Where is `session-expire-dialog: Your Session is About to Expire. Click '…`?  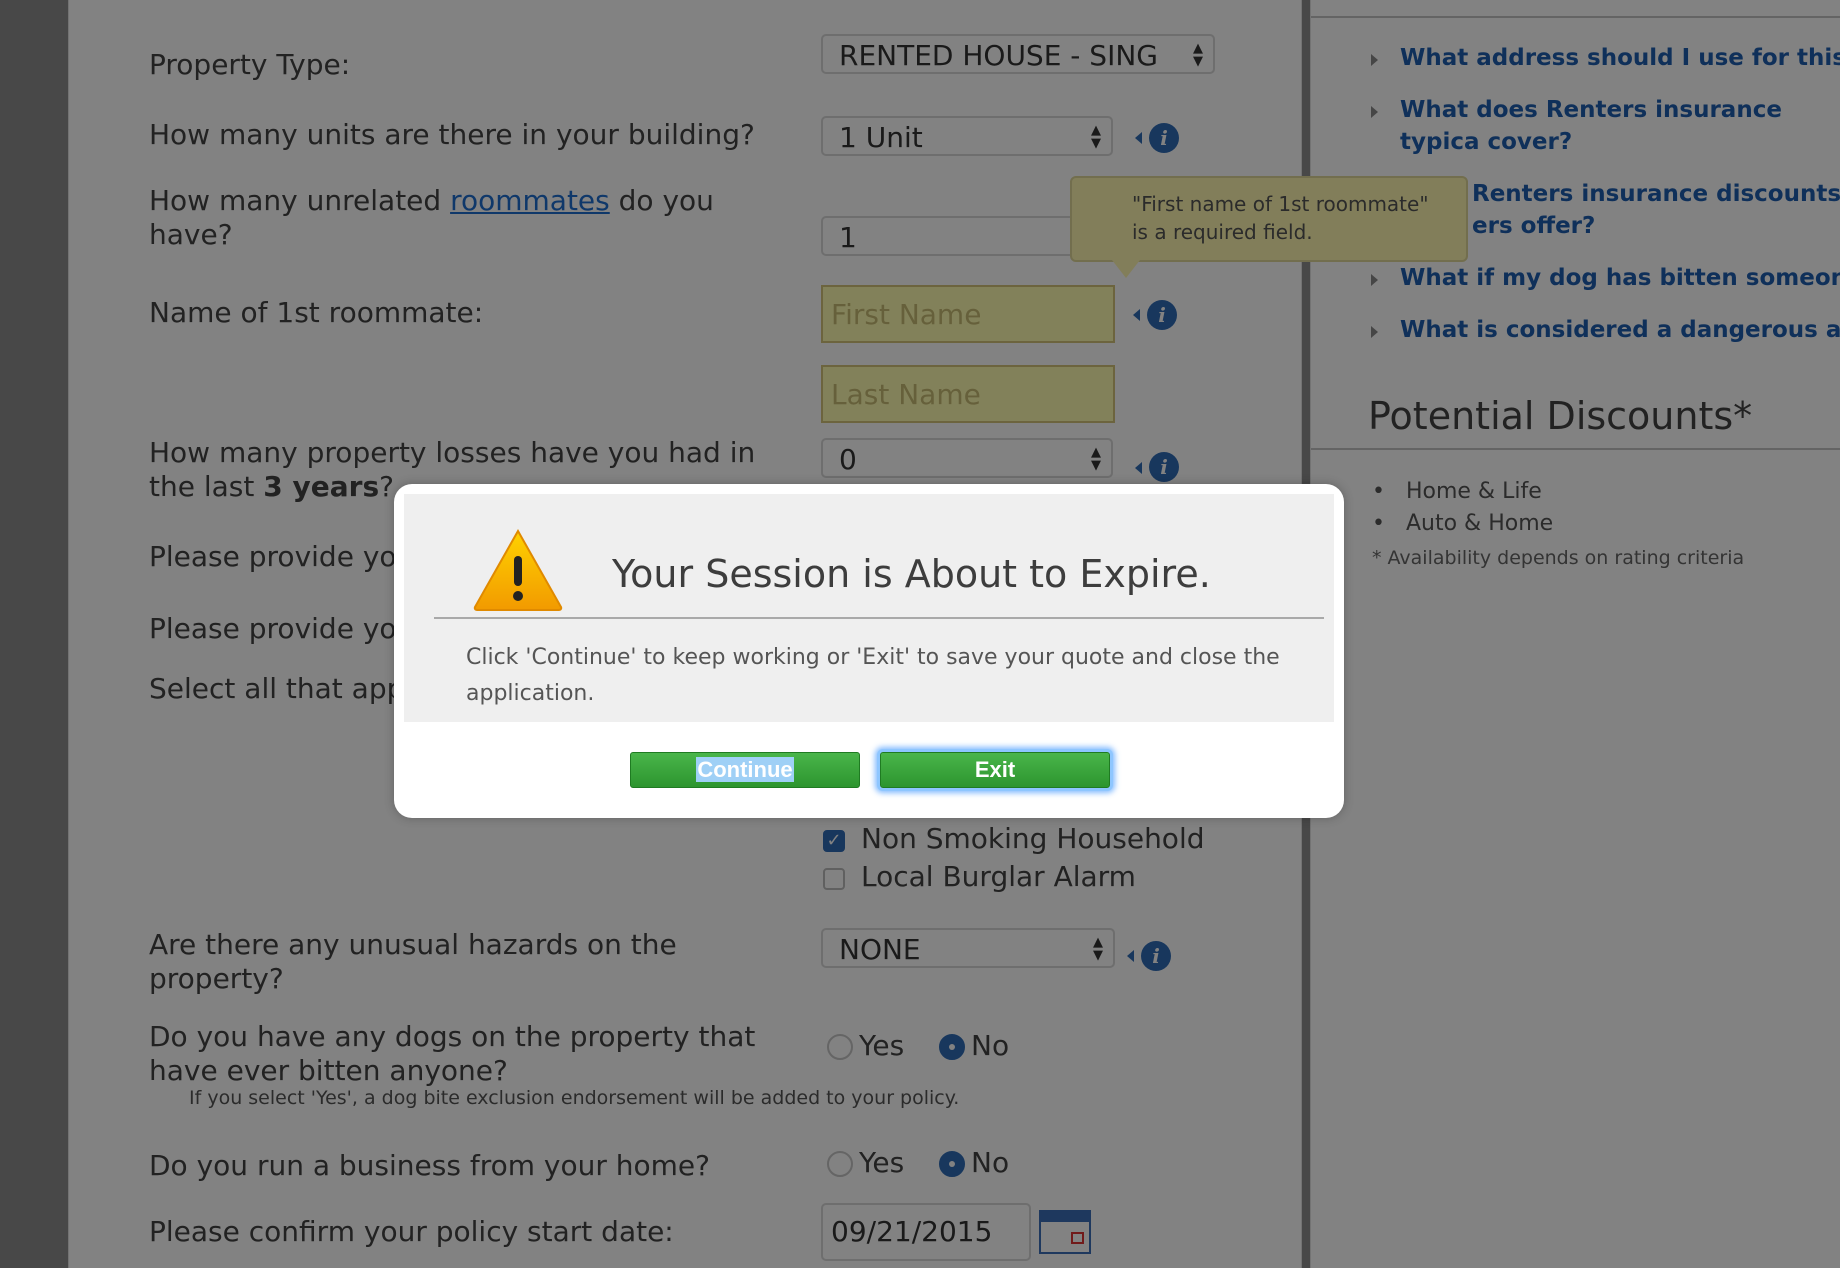 session-expire-dialog: Your Session is About to Expire. Click '… is located at coordinates (869, 651).